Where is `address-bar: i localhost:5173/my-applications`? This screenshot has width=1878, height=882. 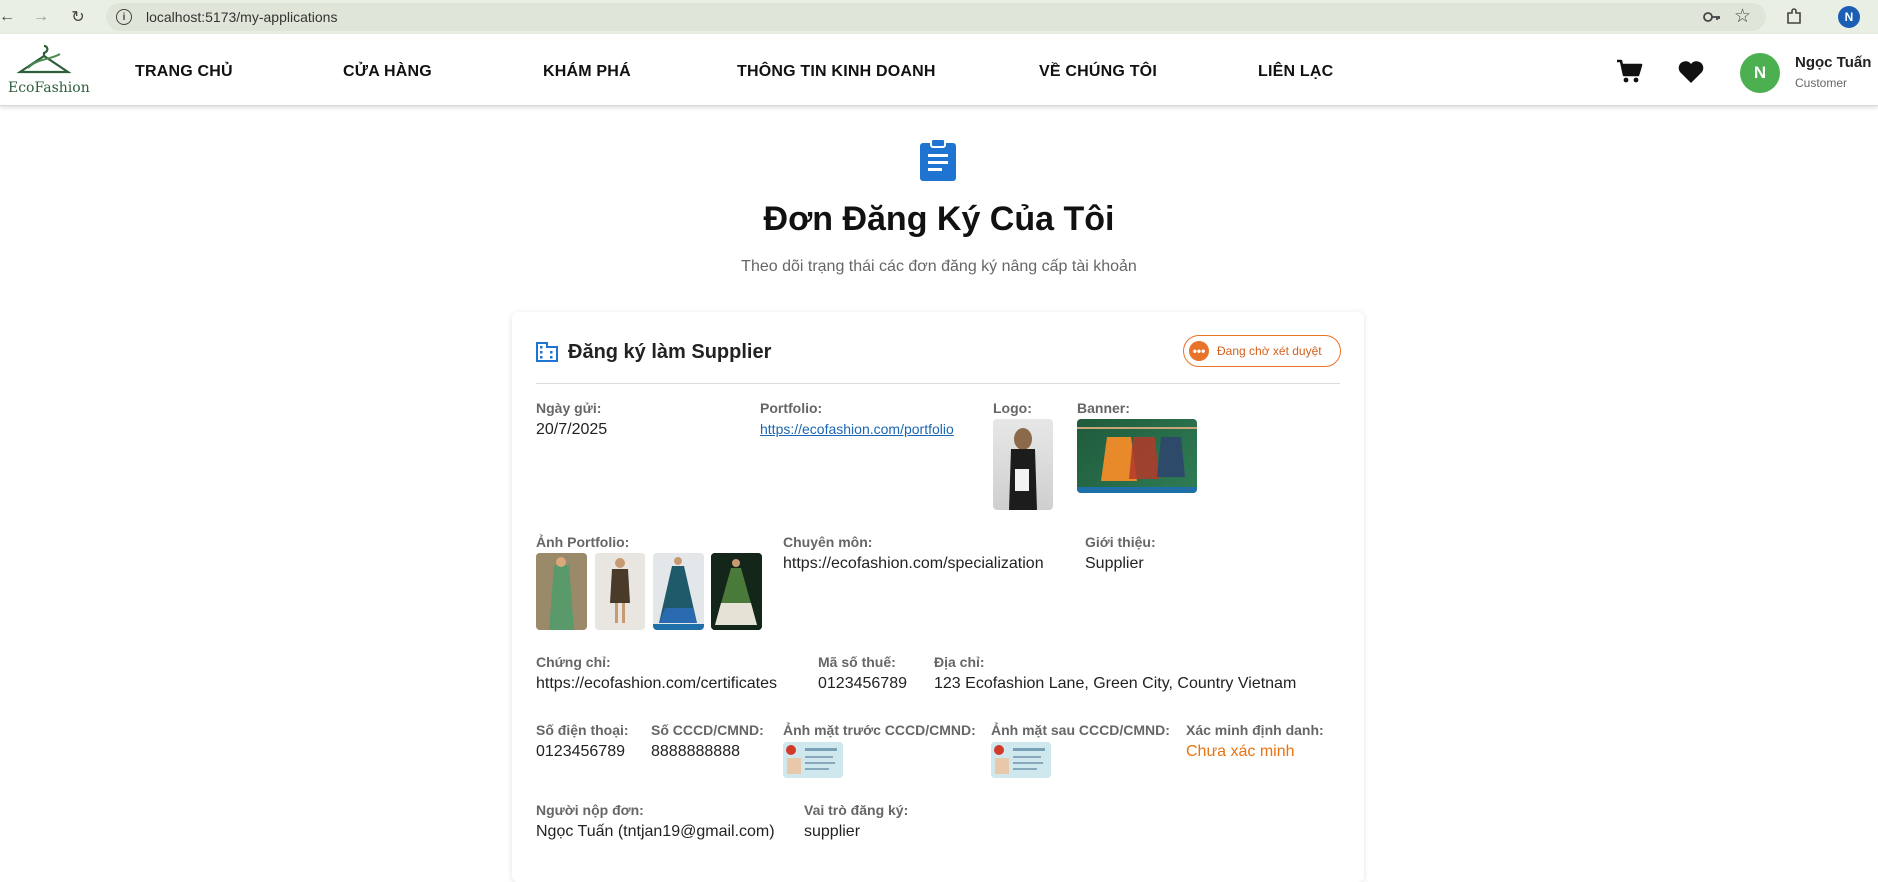
address-bar: i localhost:5173/my-applications is located at coordinates (936, 17).